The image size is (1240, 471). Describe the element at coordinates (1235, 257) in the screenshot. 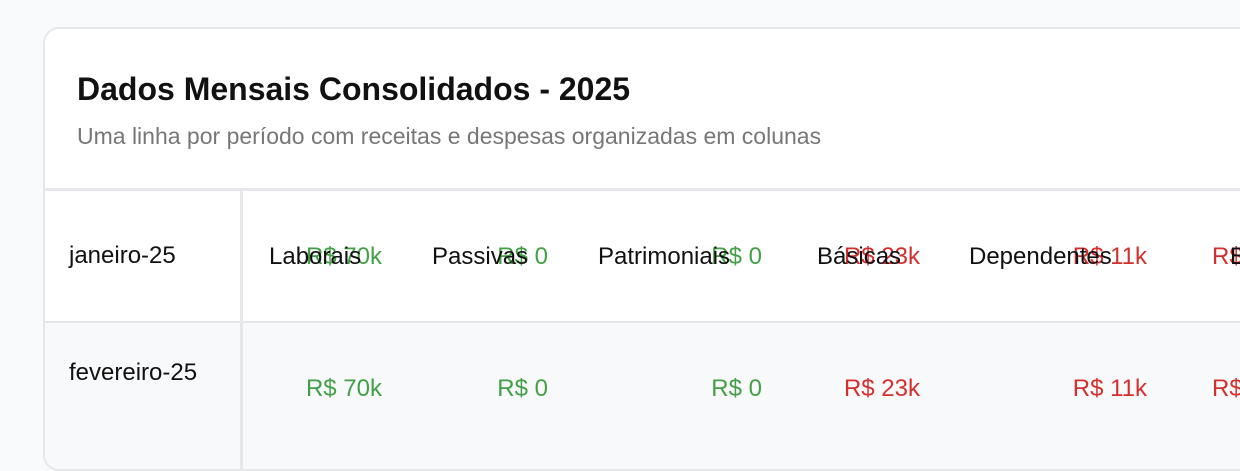

I see `column-label: E` at that location.